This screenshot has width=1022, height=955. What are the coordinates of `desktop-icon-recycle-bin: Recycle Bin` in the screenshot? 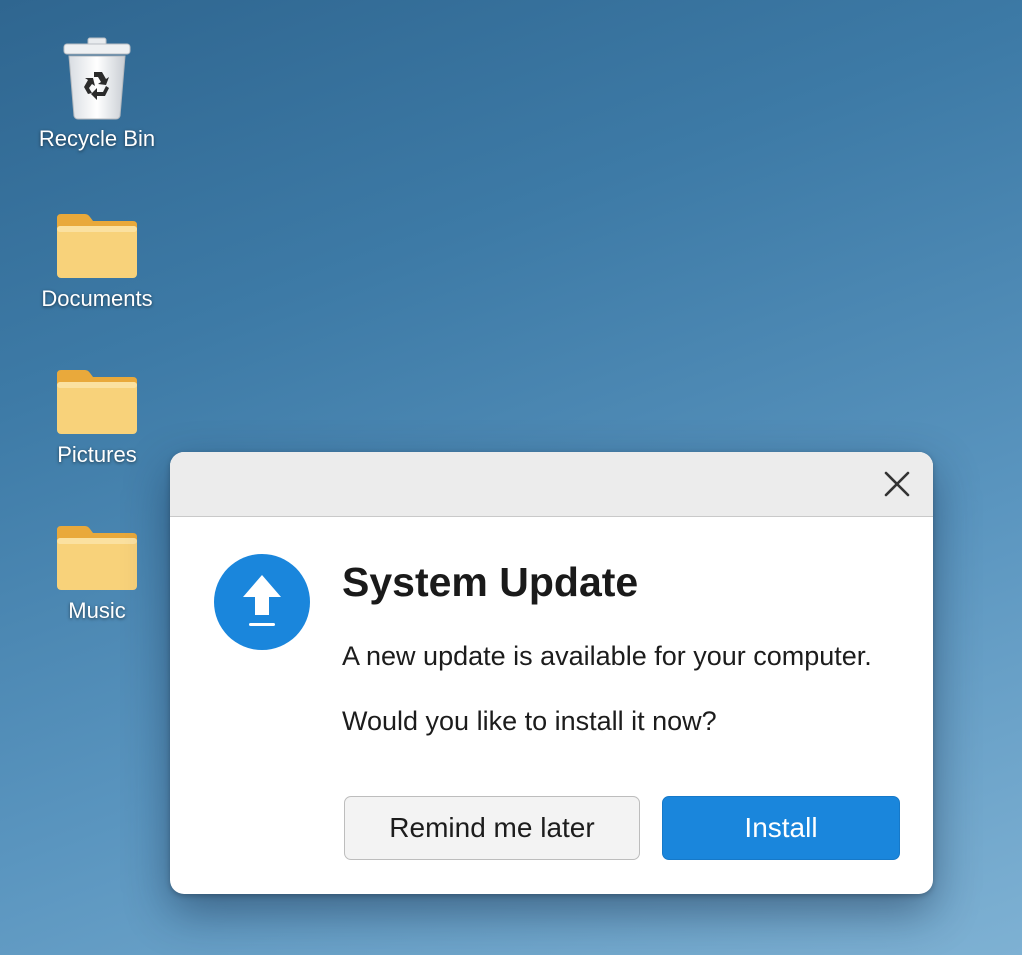 It's located at (97, 91).